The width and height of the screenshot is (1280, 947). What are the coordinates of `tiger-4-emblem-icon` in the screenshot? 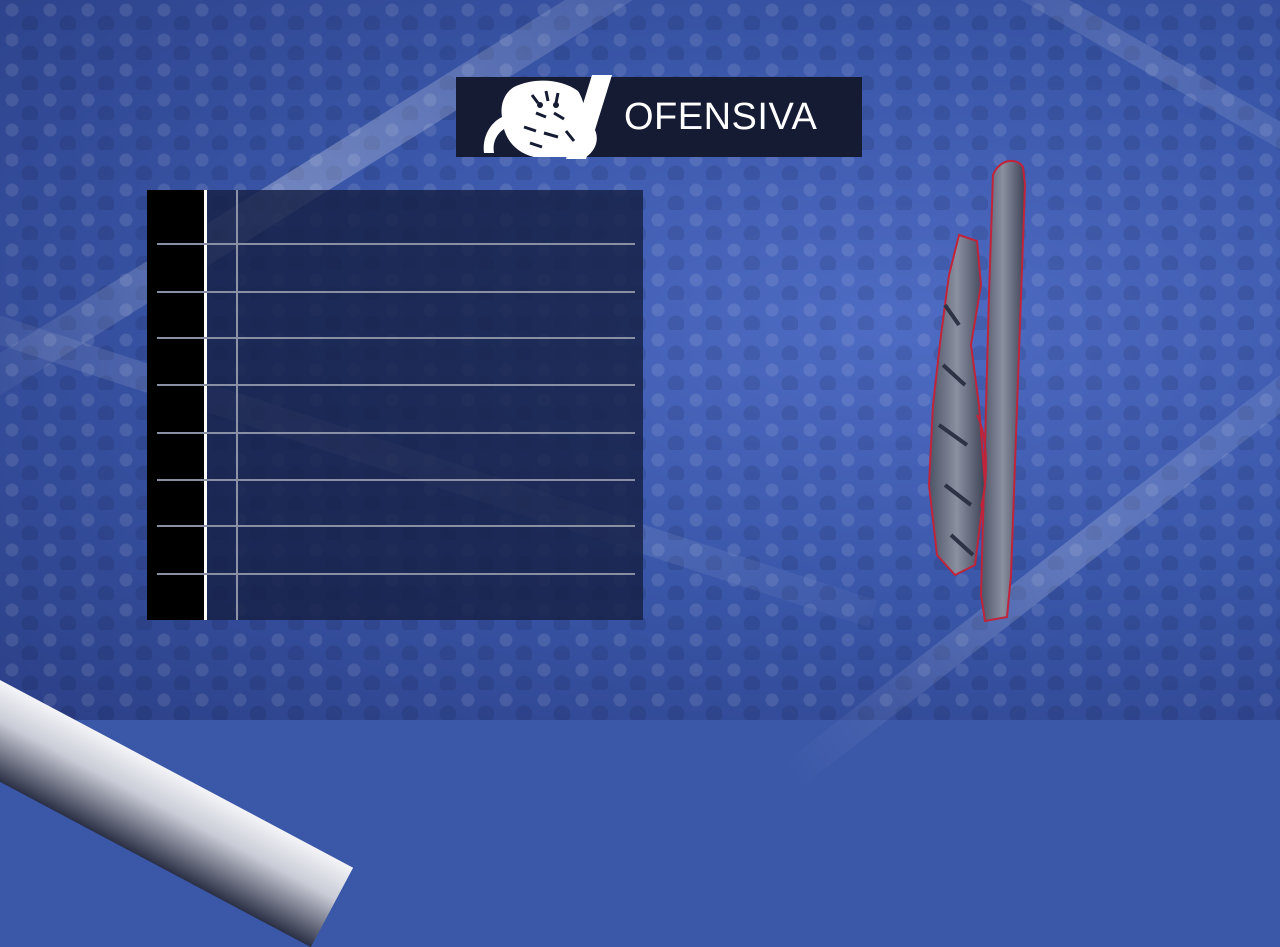 It's located at (977, 391).